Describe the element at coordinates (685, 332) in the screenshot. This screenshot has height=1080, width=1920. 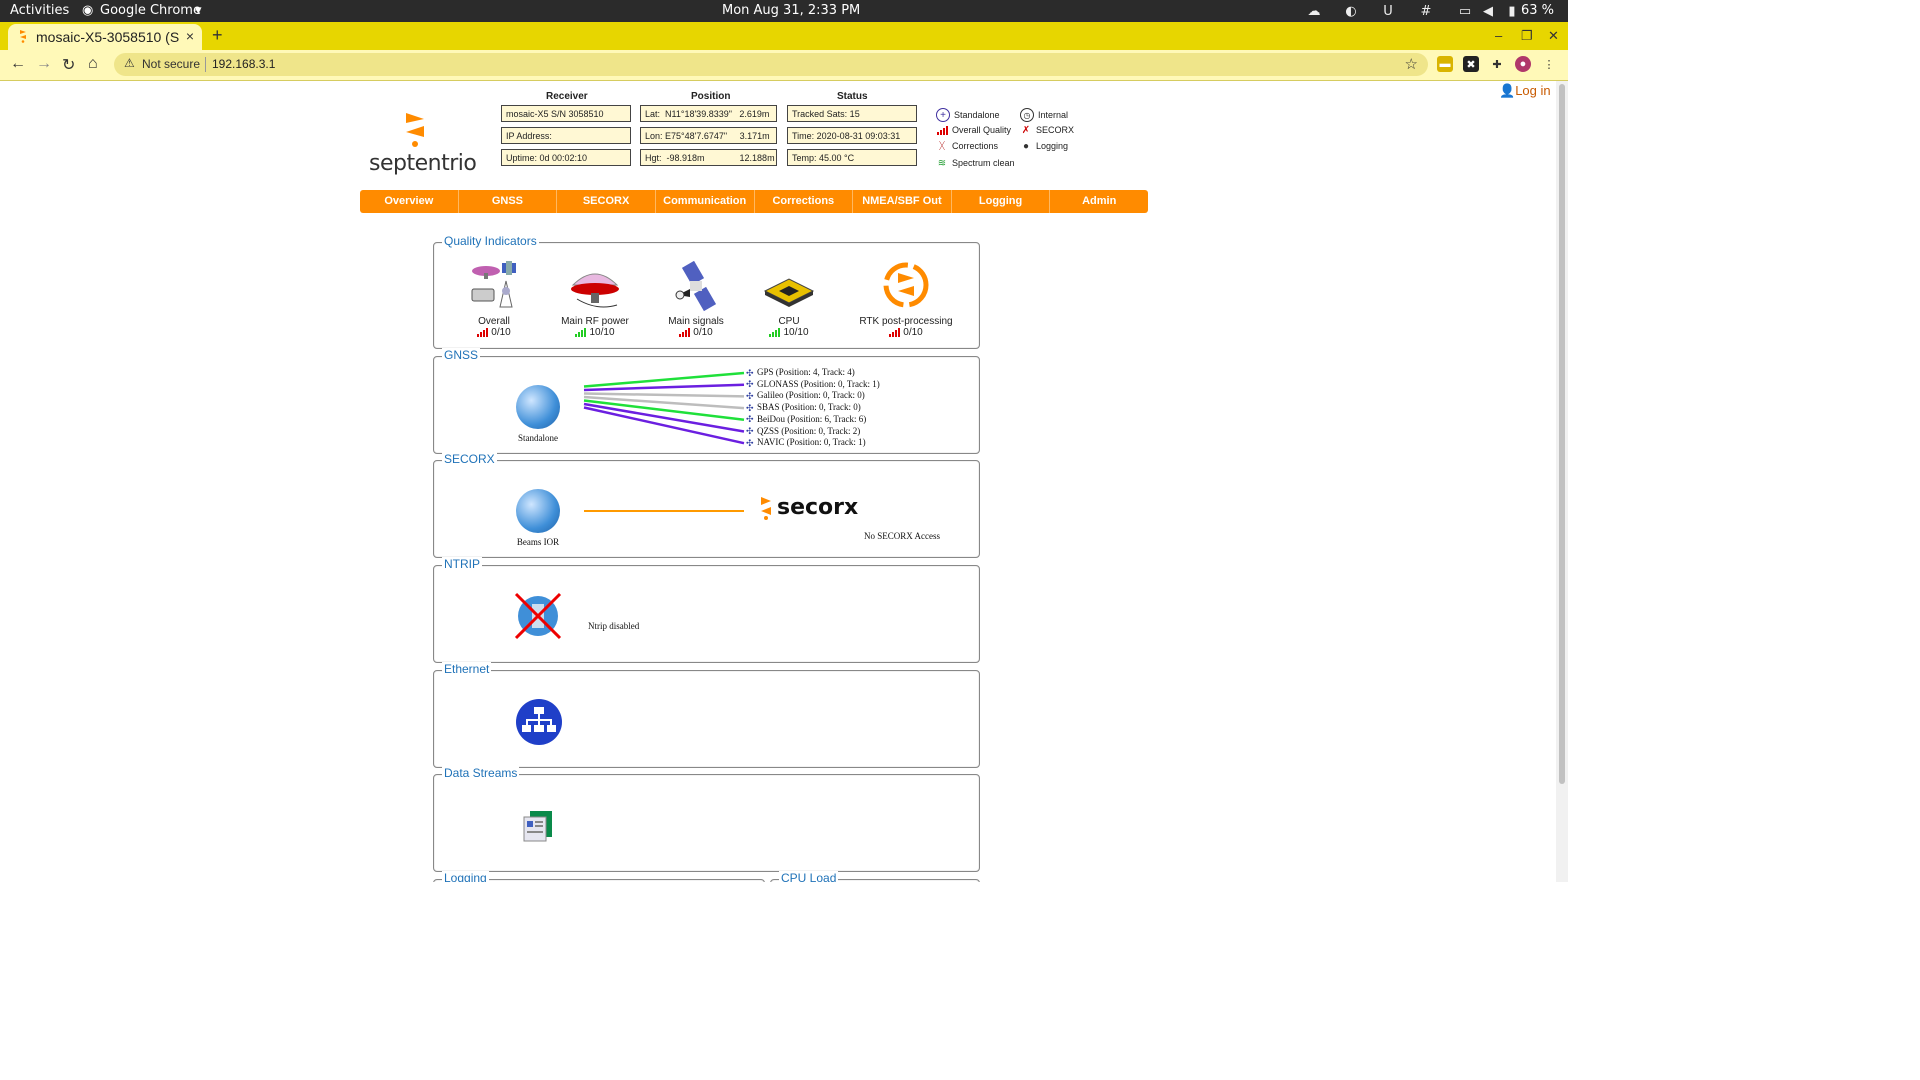
I see `qi-signals-bars-icon` at that location.